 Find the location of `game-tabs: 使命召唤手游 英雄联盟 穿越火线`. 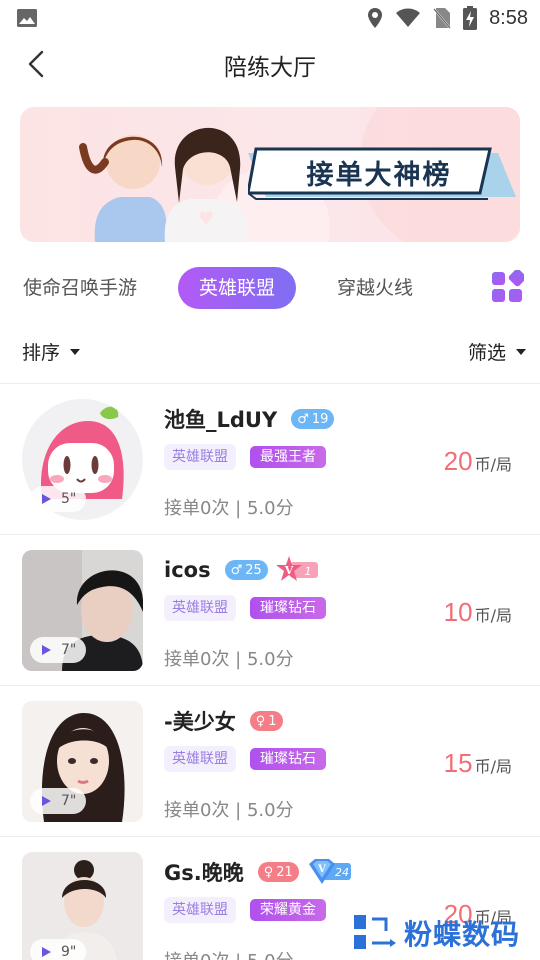

game-tabs: 使命召唤手游 英雄联盟 穿越火线 is located at coordinates (270, 288).